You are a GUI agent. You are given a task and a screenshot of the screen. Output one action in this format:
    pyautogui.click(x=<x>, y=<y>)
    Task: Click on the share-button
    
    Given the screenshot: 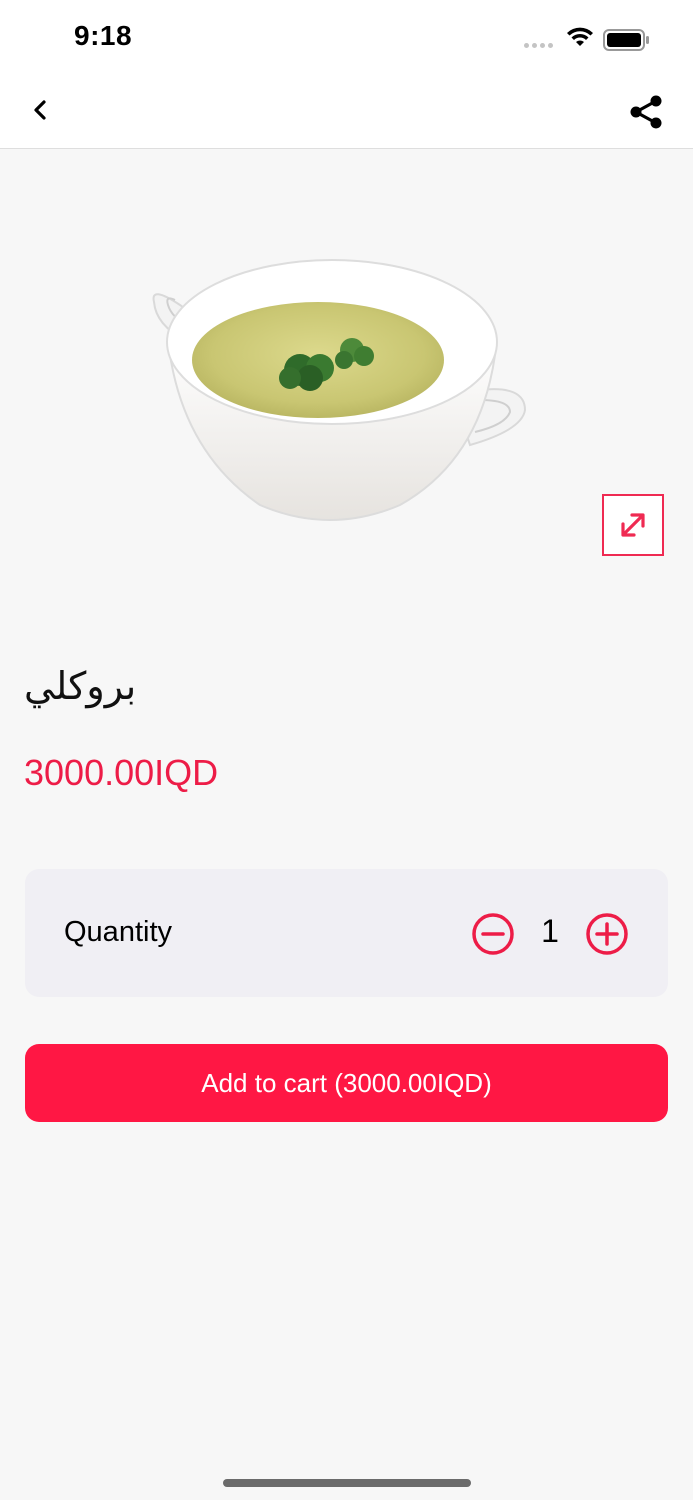 What is the action you would take?
    pyautogui.click(x=646, y=112)
    